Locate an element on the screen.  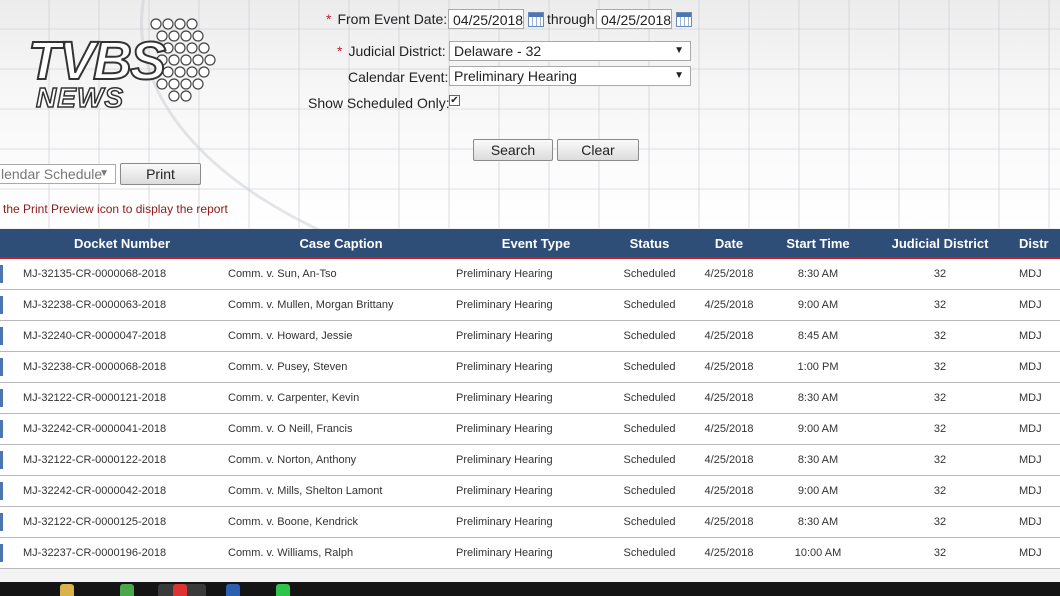
app-icon is located at coordinates (127, 590).